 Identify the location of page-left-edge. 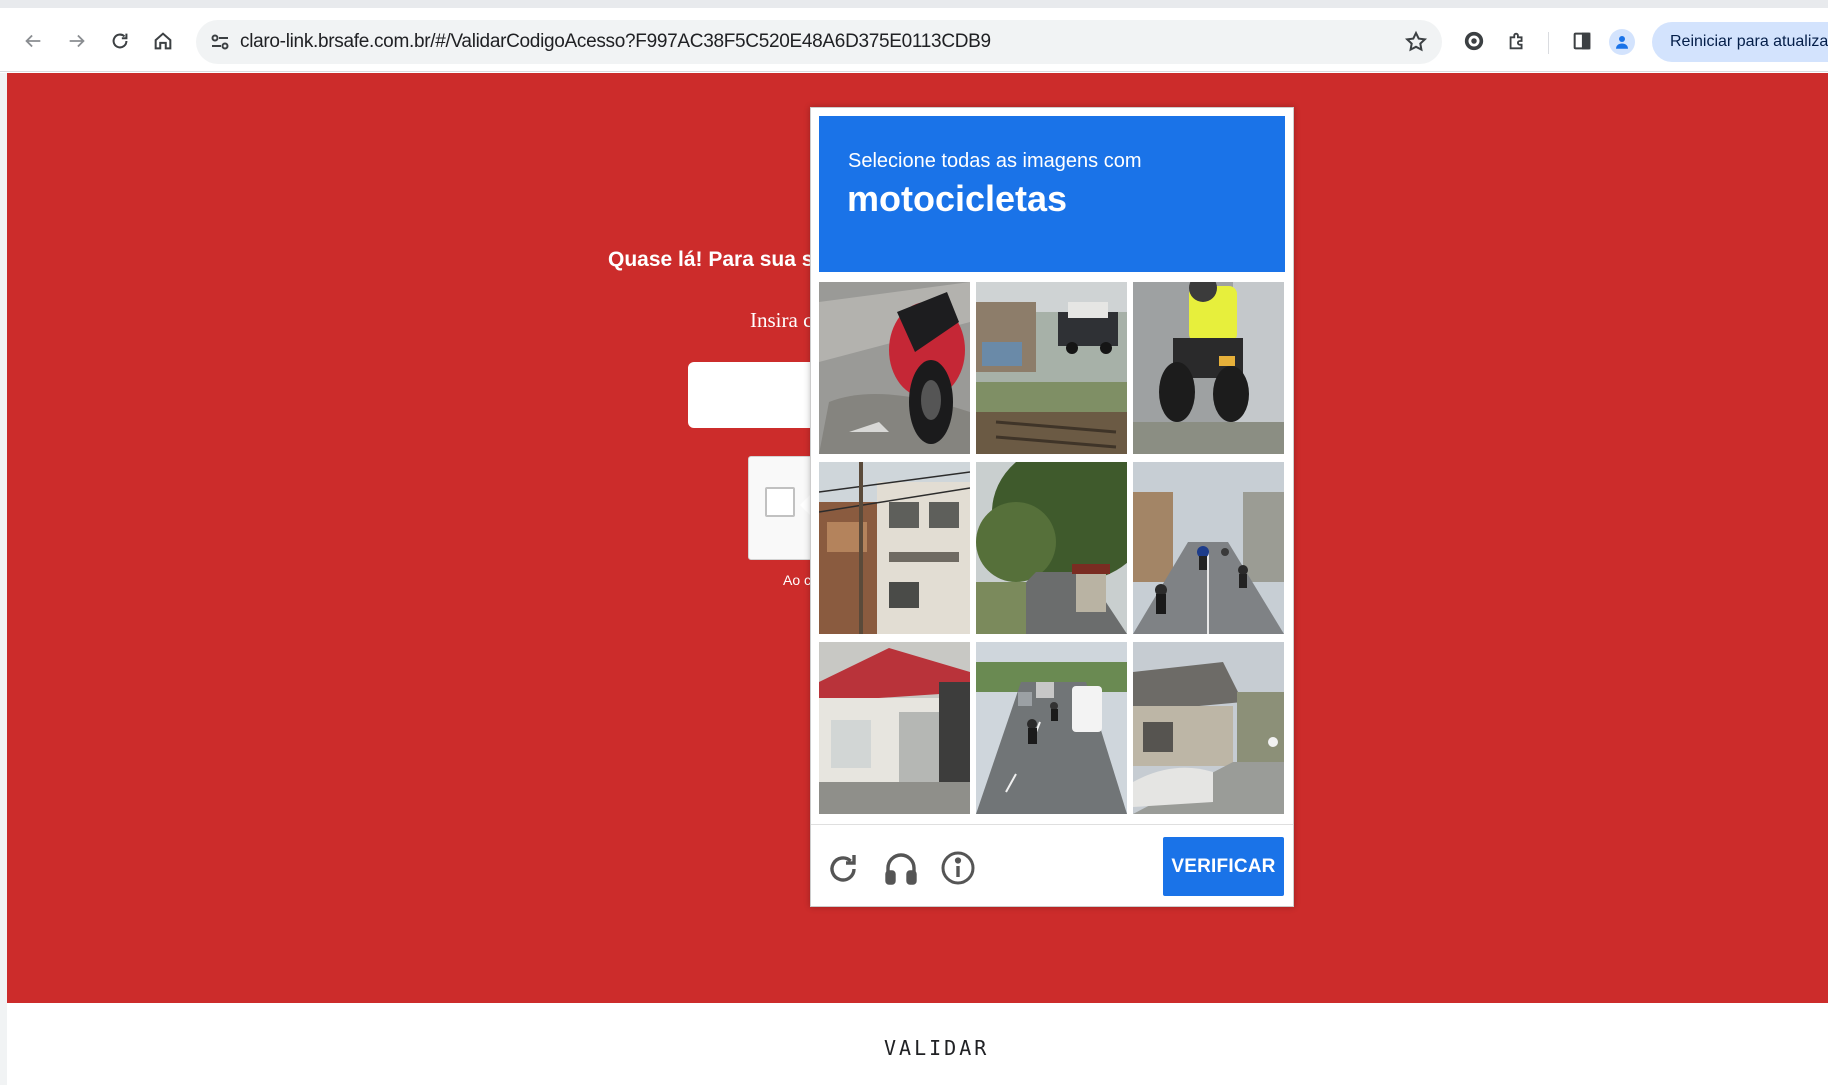
(3, 579).